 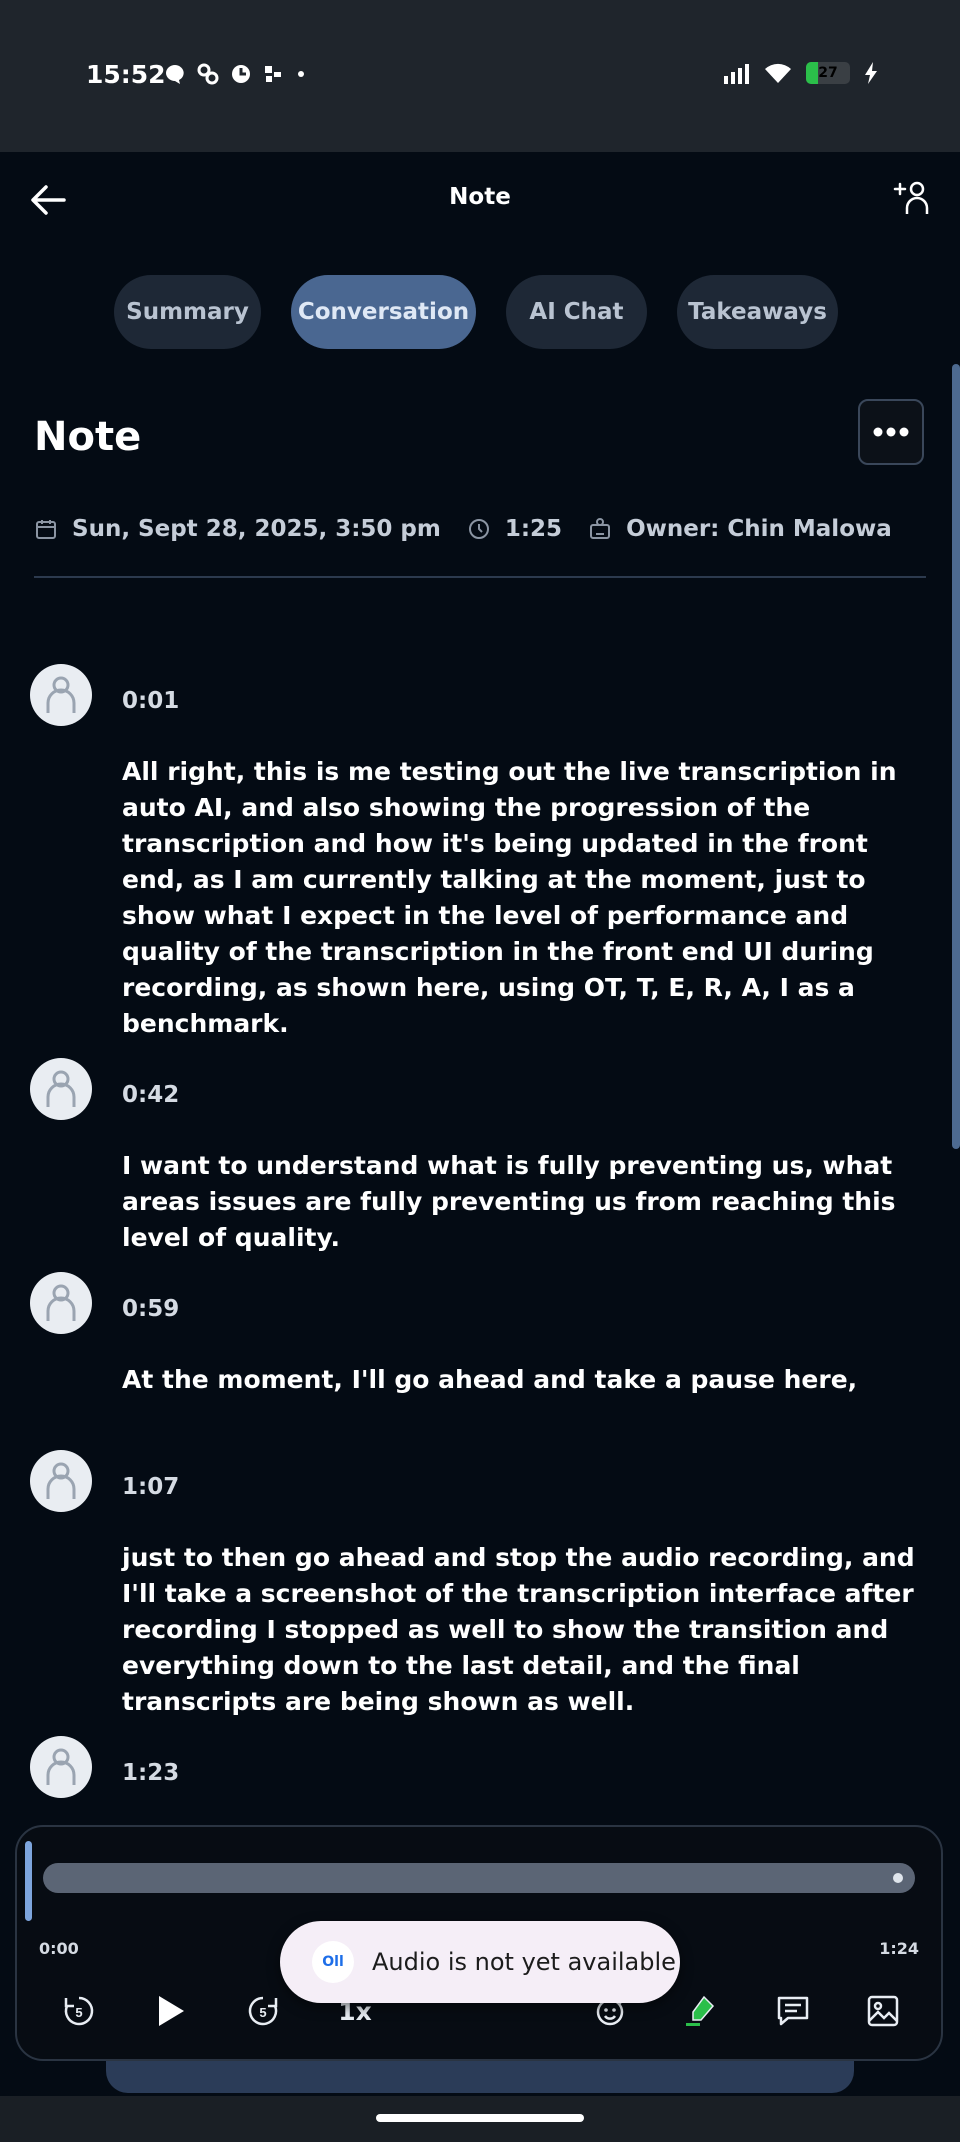 I want to click on owner-badge-icon, so click(x=600, y=528).